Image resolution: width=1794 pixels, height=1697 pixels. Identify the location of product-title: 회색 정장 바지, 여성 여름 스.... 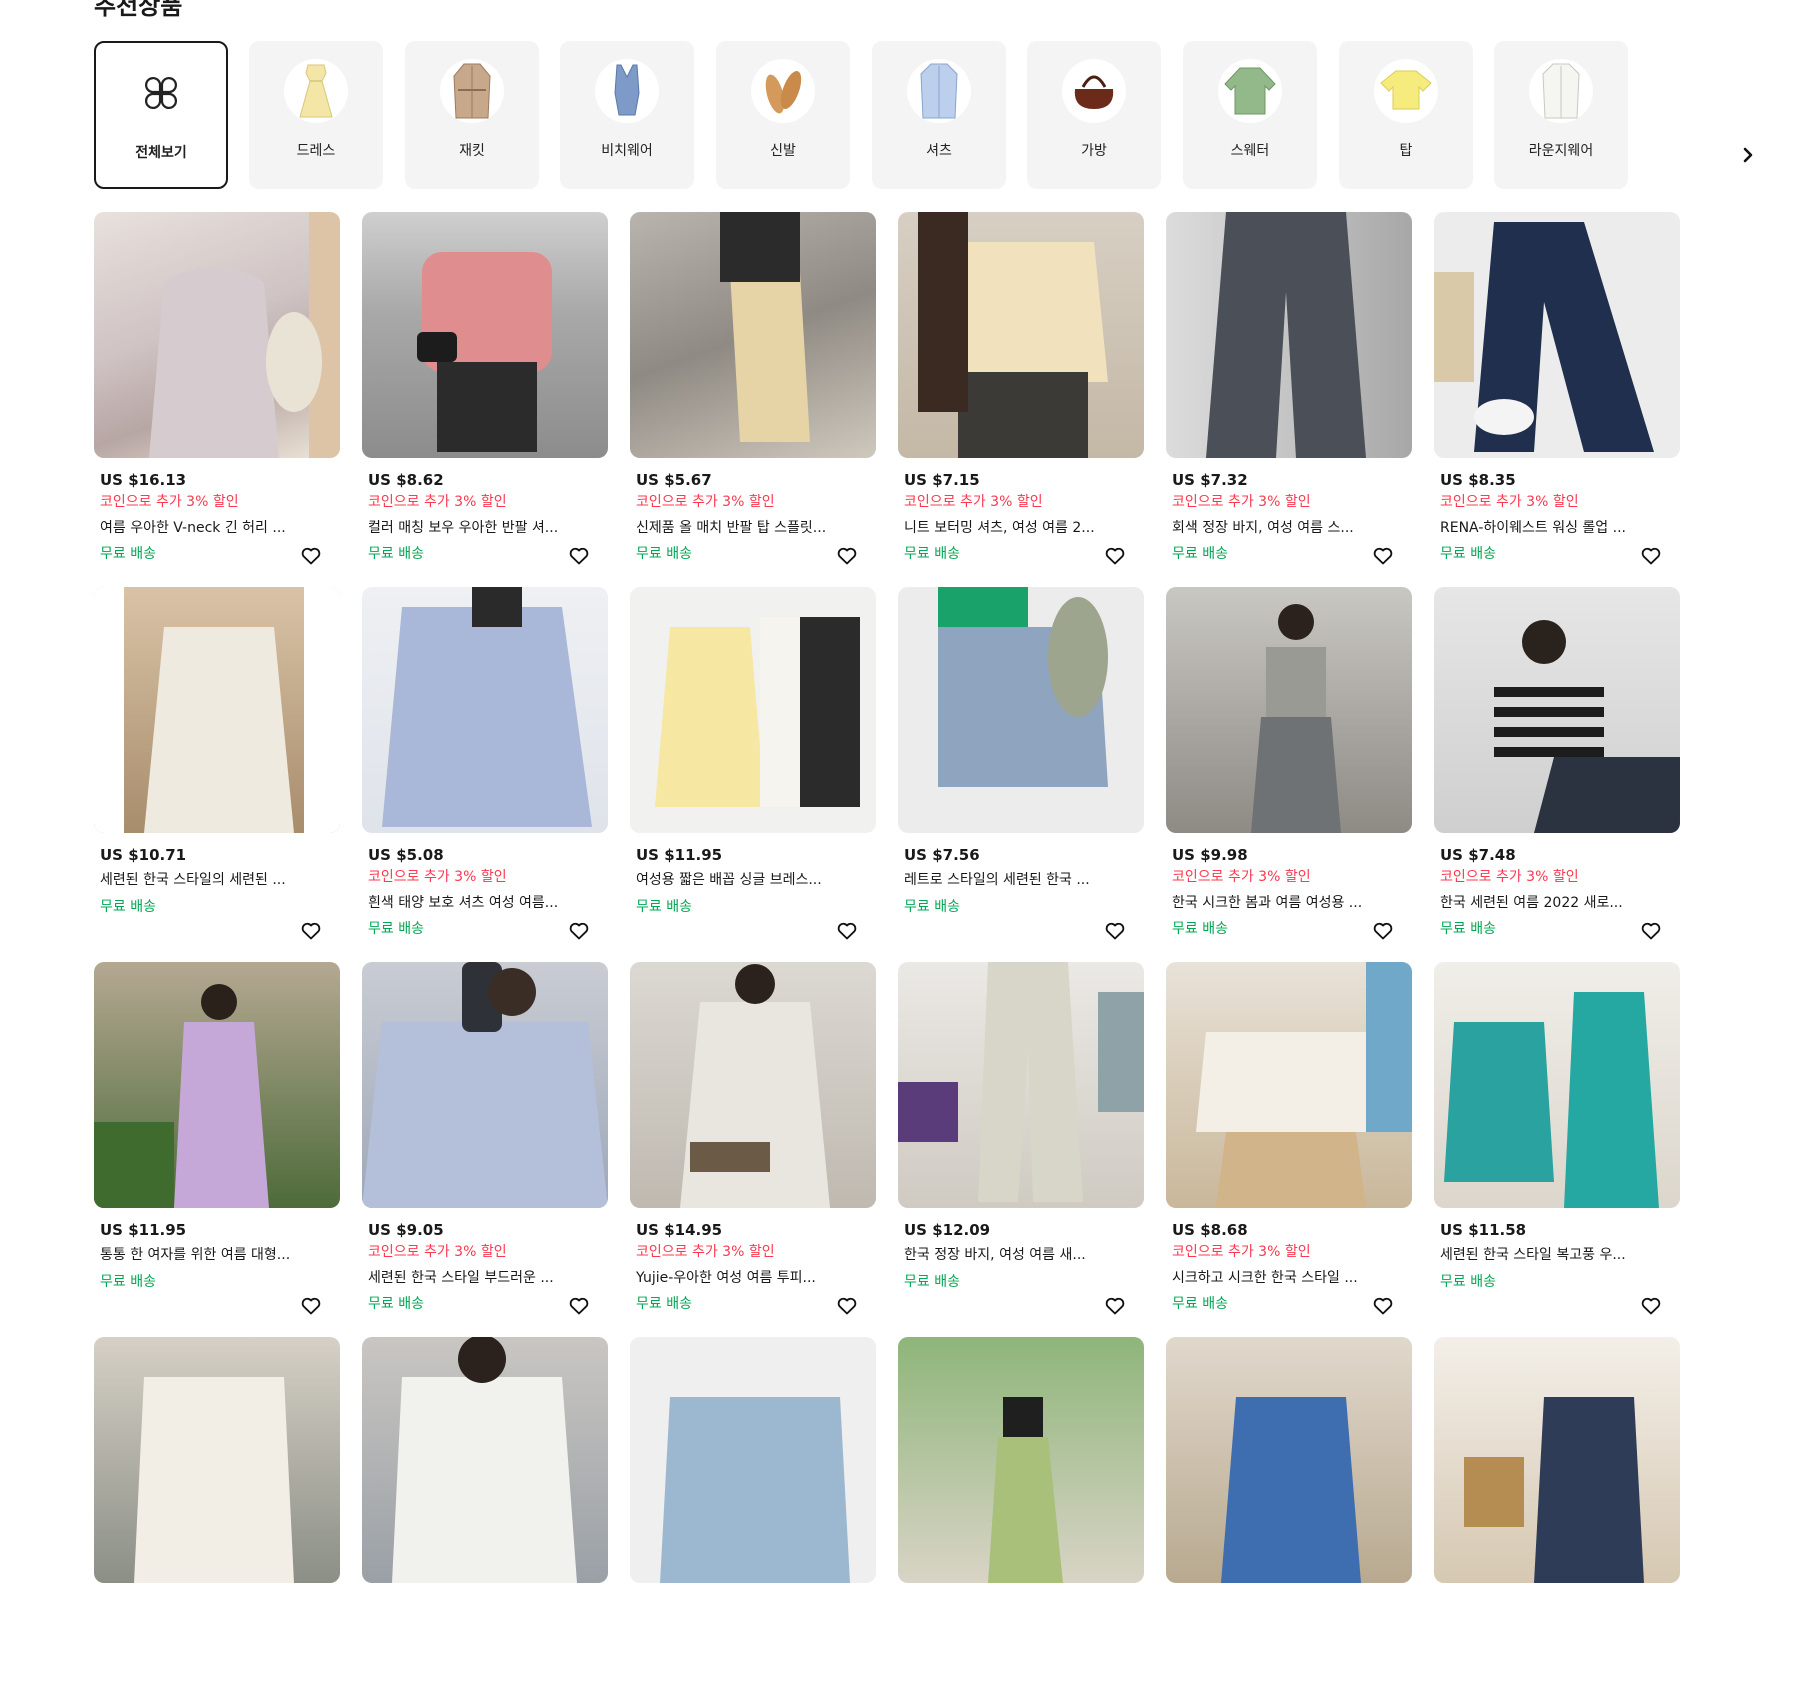
(1277, 527).